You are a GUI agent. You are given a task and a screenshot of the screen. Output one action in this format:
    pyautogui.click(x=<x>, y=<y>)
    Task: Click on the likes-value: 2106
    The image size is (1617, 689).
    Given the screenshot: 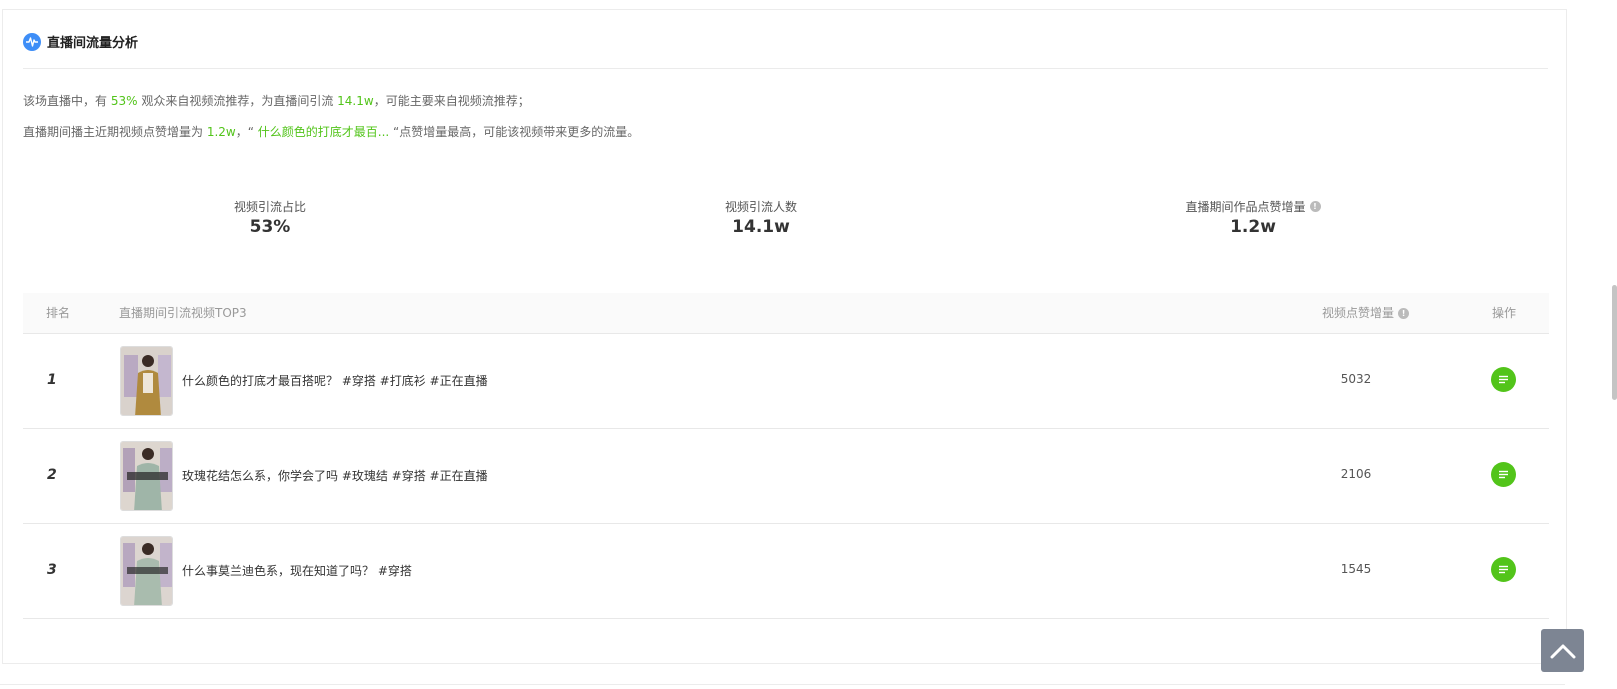 What is the action you would take?
    pyautogui.click(x=1356, y=474)
    